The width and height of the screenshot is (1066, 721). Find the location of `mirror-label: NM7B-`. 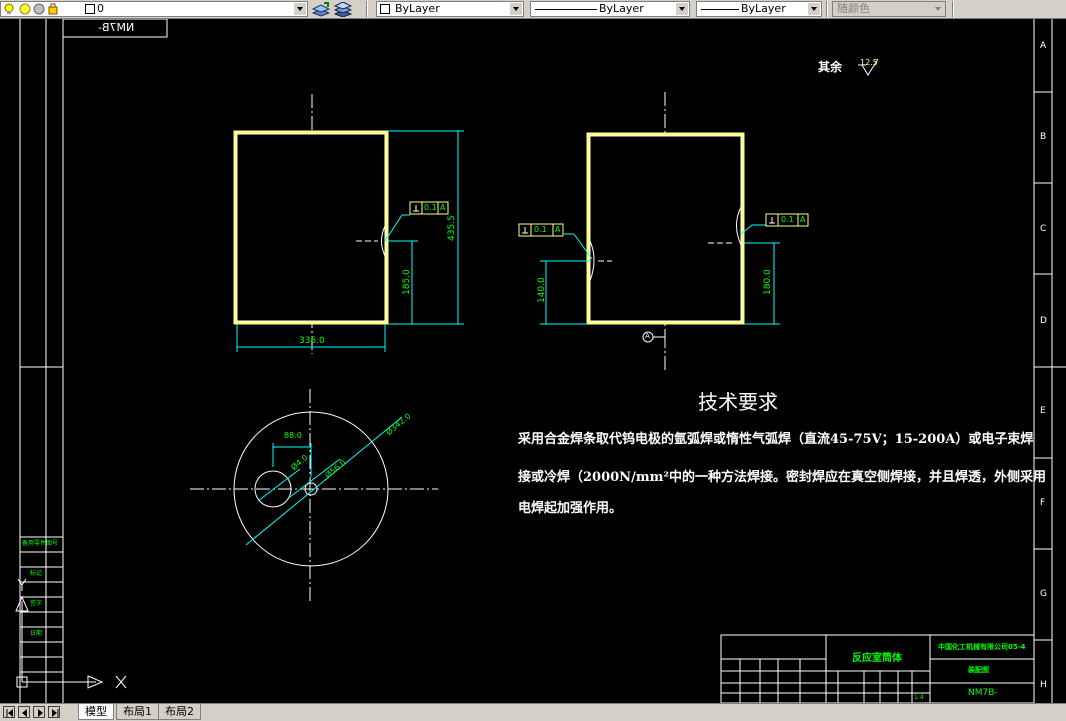

mirror-label: NM7B- is located at coordinates (116, 27).